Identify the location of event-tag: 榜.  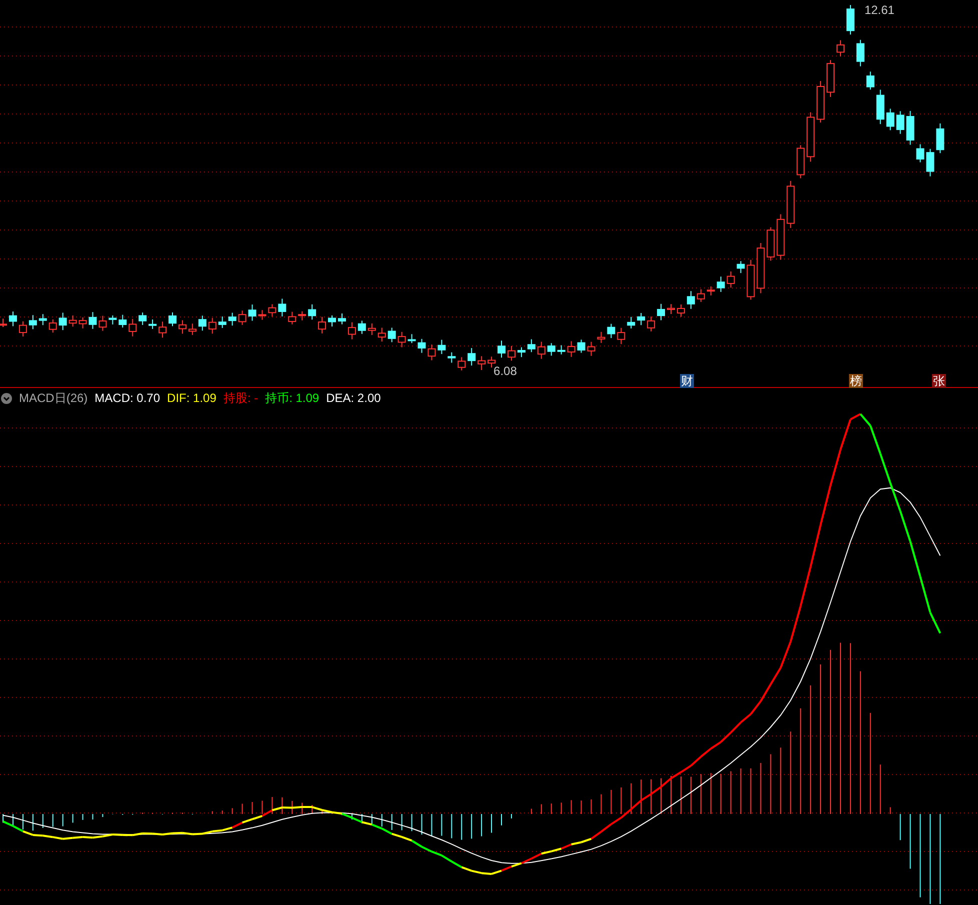
(856, 381).